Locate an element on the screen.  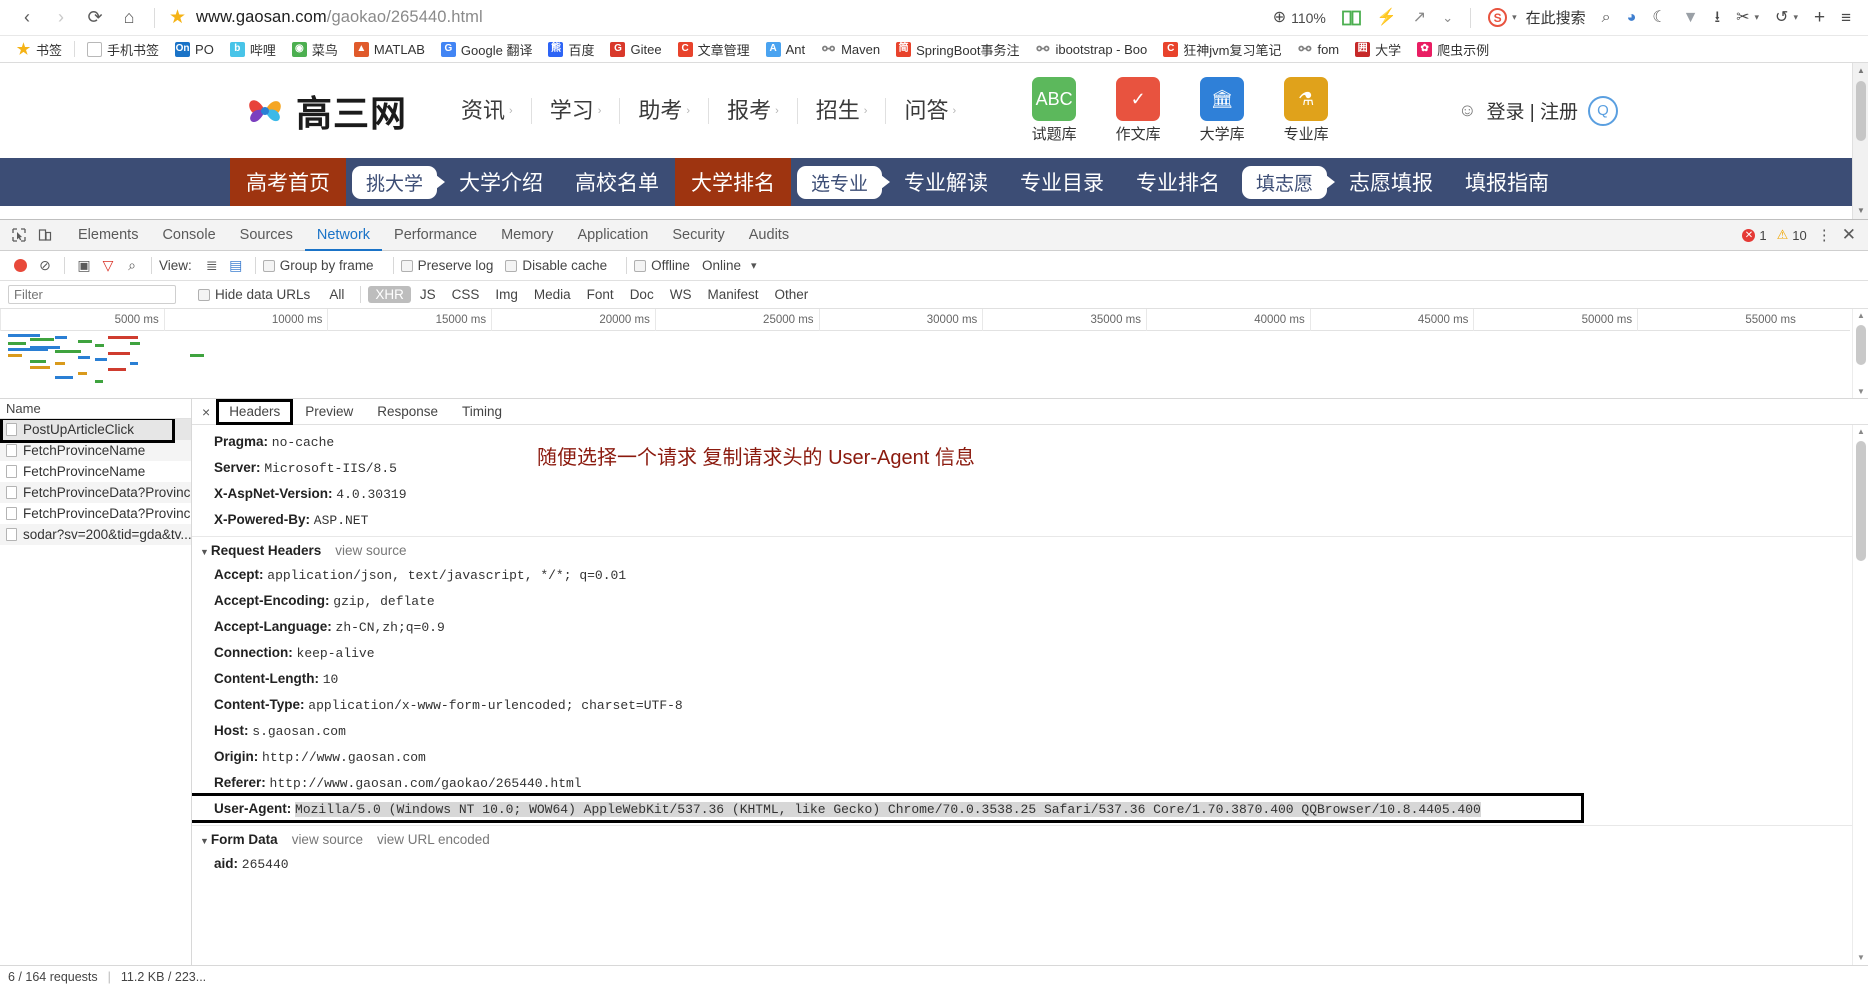
search-engine-caret: ▾ is located at coordinates (1514, 17).